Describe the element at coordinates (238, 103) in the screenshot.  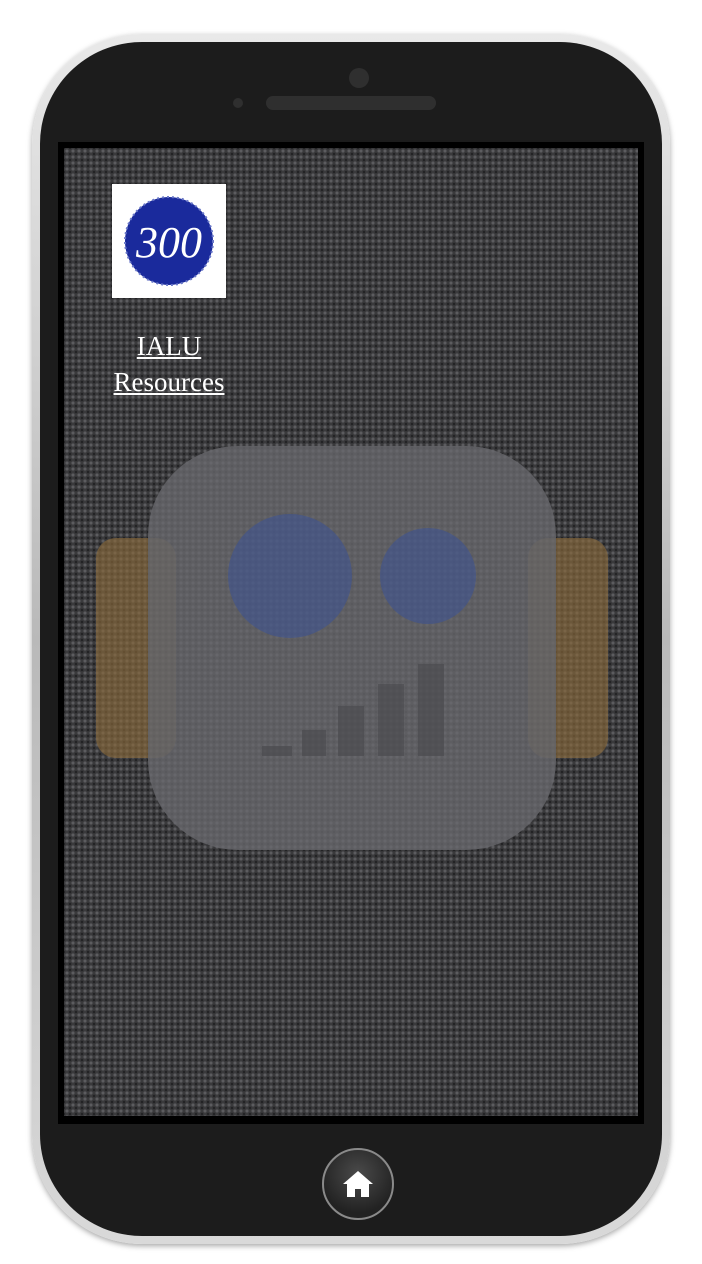
I see `proximity-sensor` at that location.